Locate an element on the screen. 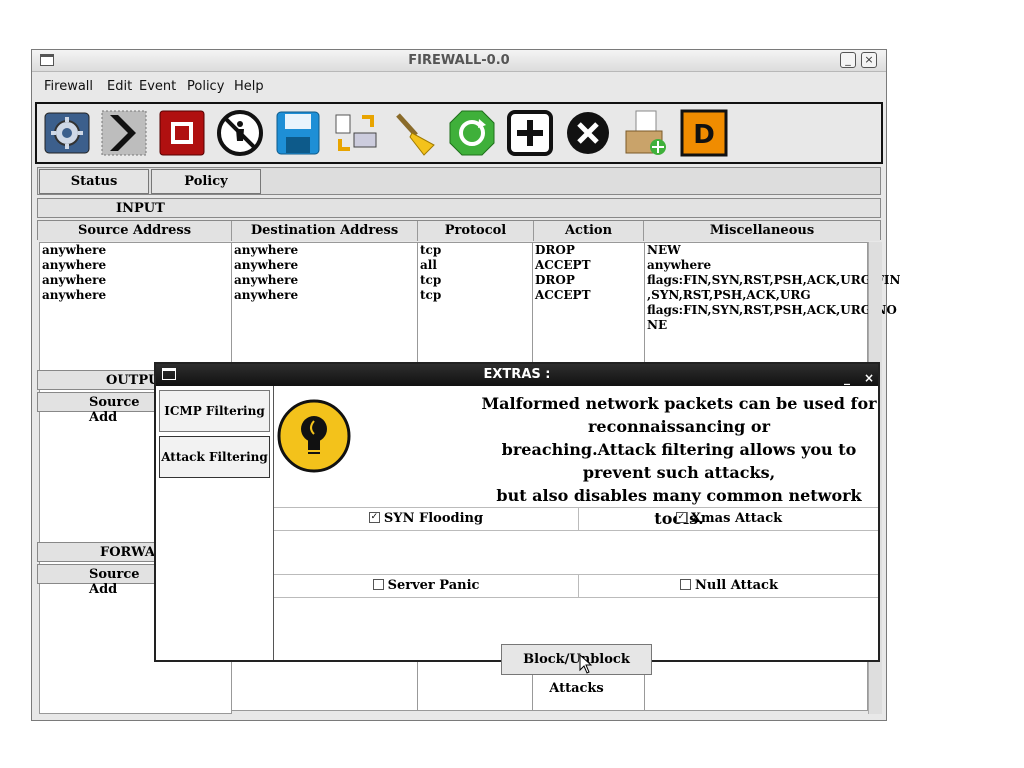 This screenshot has height=768, width=1024. menu-help: Help is located at coordinates (249, 86).